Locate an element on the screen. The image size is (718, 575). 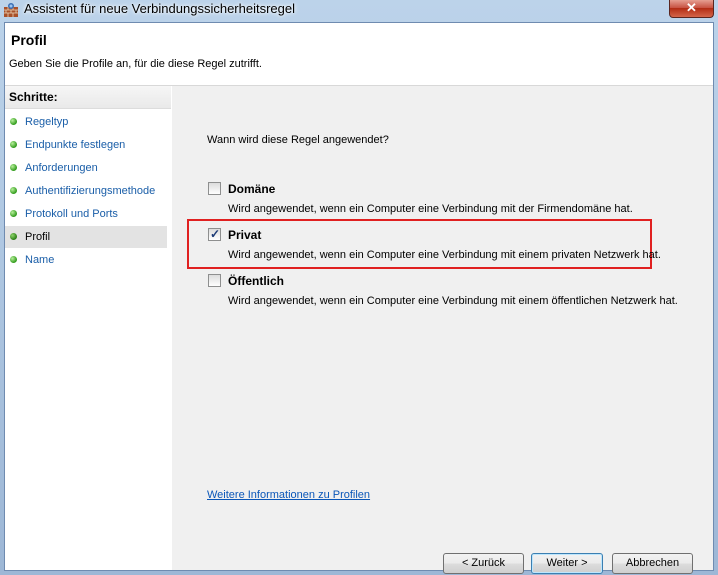
step-regeltyp: Regeltyp is located at coordinates (86, 122).